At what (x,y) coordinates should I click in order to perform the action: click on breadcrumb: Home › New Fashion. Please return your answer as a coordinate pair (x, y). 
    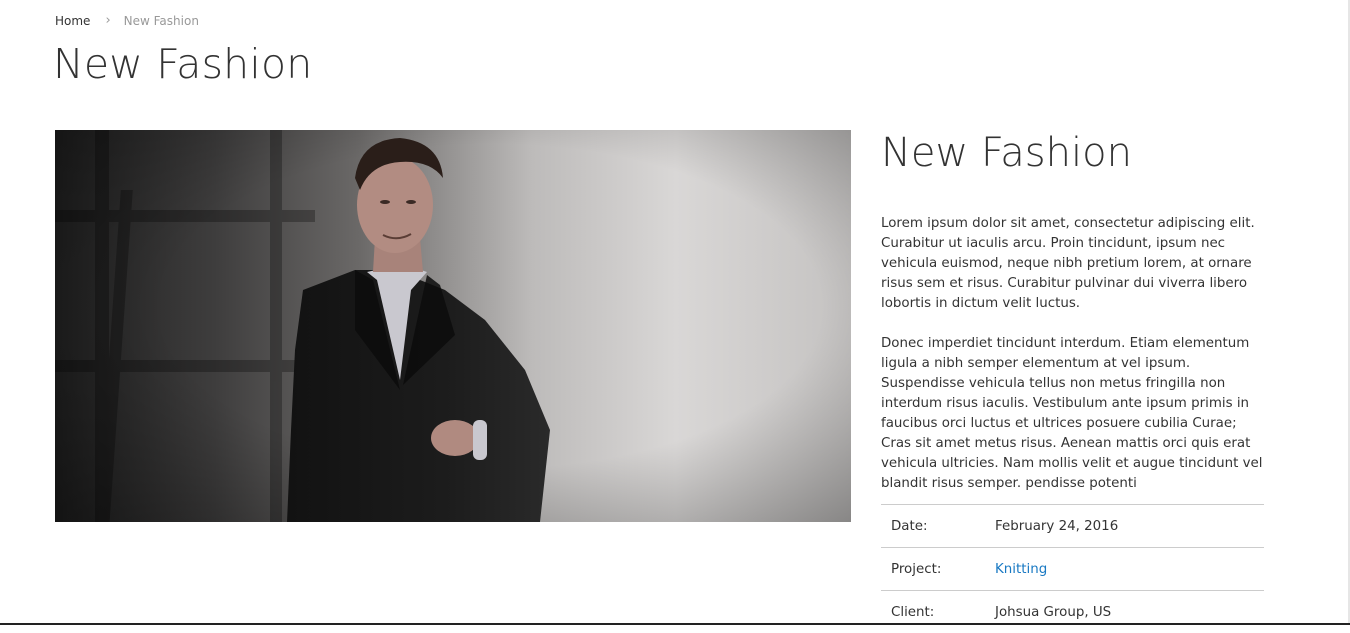
    Looking at the image, I should click on (127, 20).